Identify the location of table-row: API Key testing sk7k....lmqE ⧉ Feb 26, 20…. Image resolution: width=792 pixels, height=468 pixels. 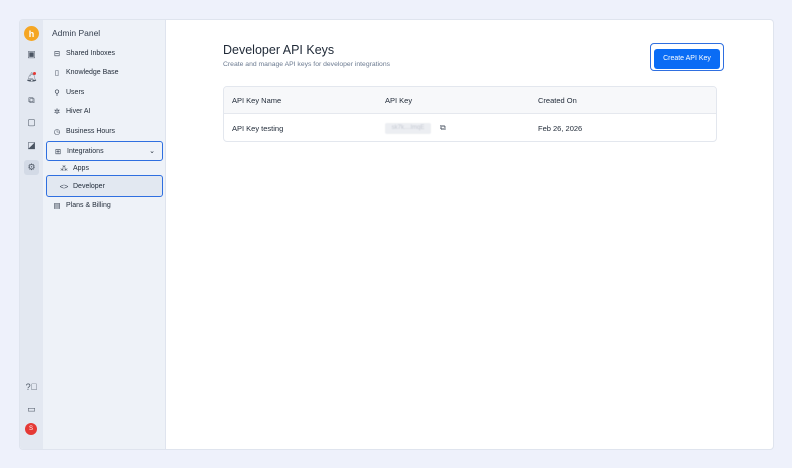
(470, 127).